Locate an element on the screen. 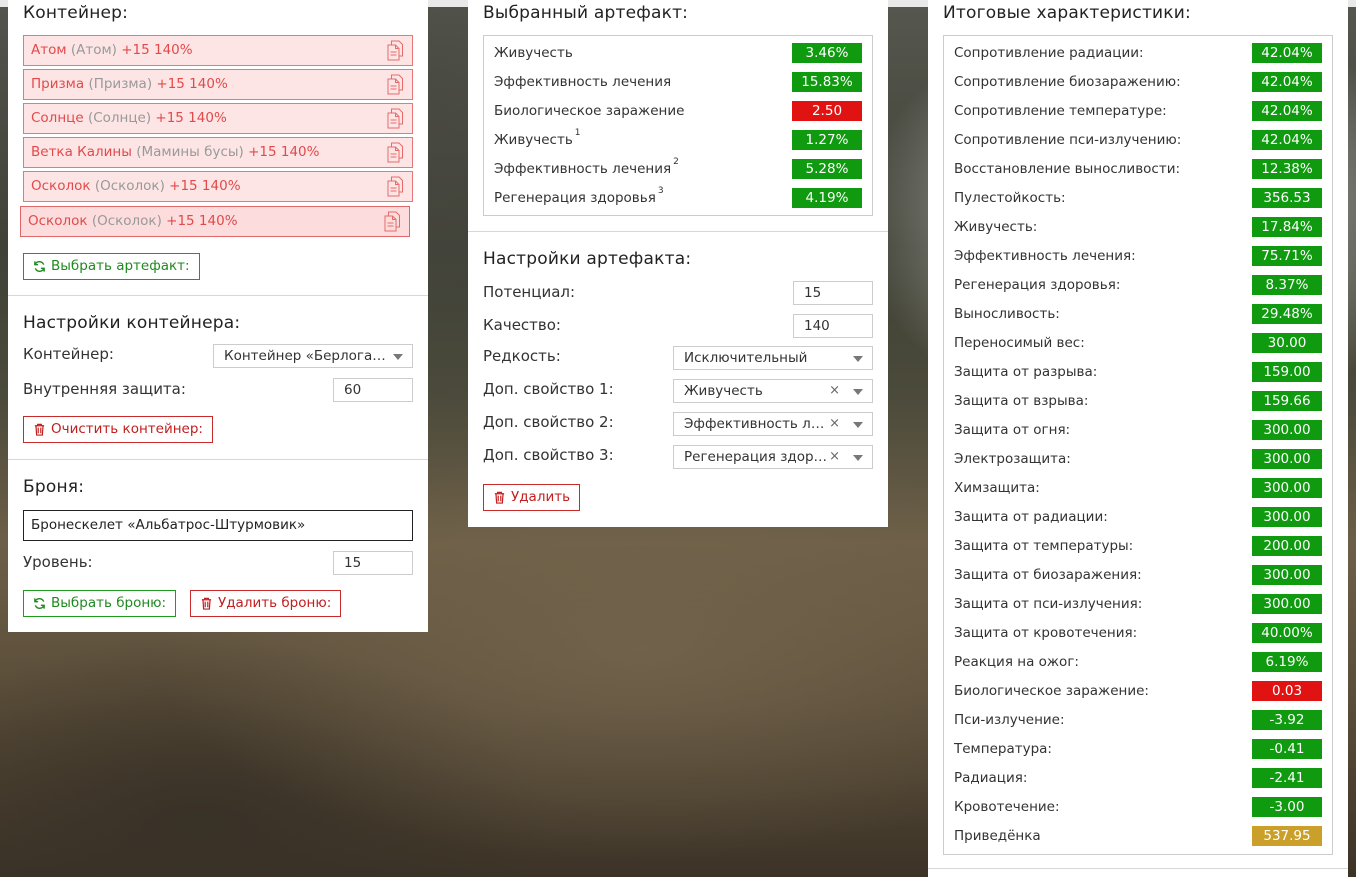 The width and height of the screenshot is (1356, 877). select-armor-button: Выбрать броню: is located at coordinates (100, 603).